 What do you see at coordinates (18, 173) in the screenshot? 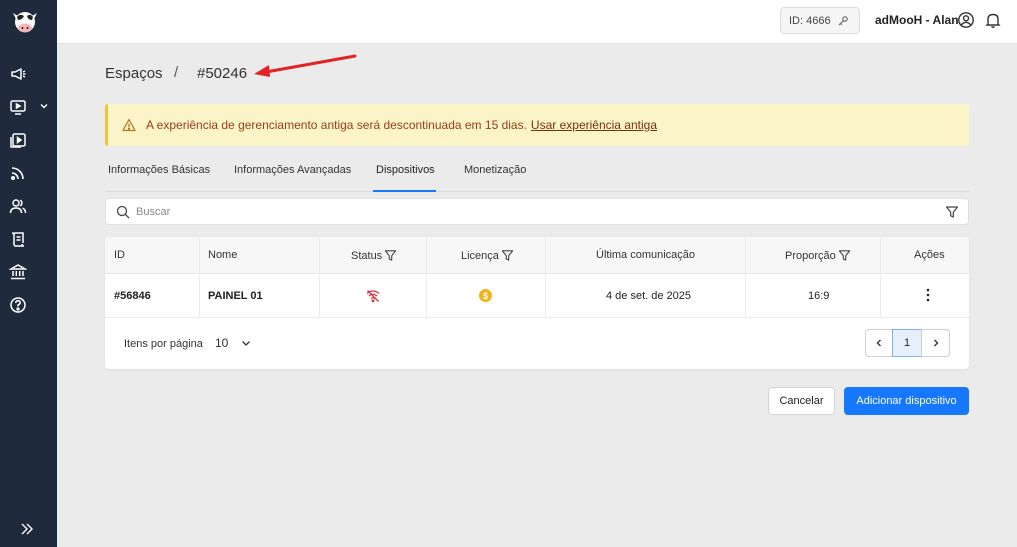
I see `rss-feed-icon` at bounding box center [18, 173].